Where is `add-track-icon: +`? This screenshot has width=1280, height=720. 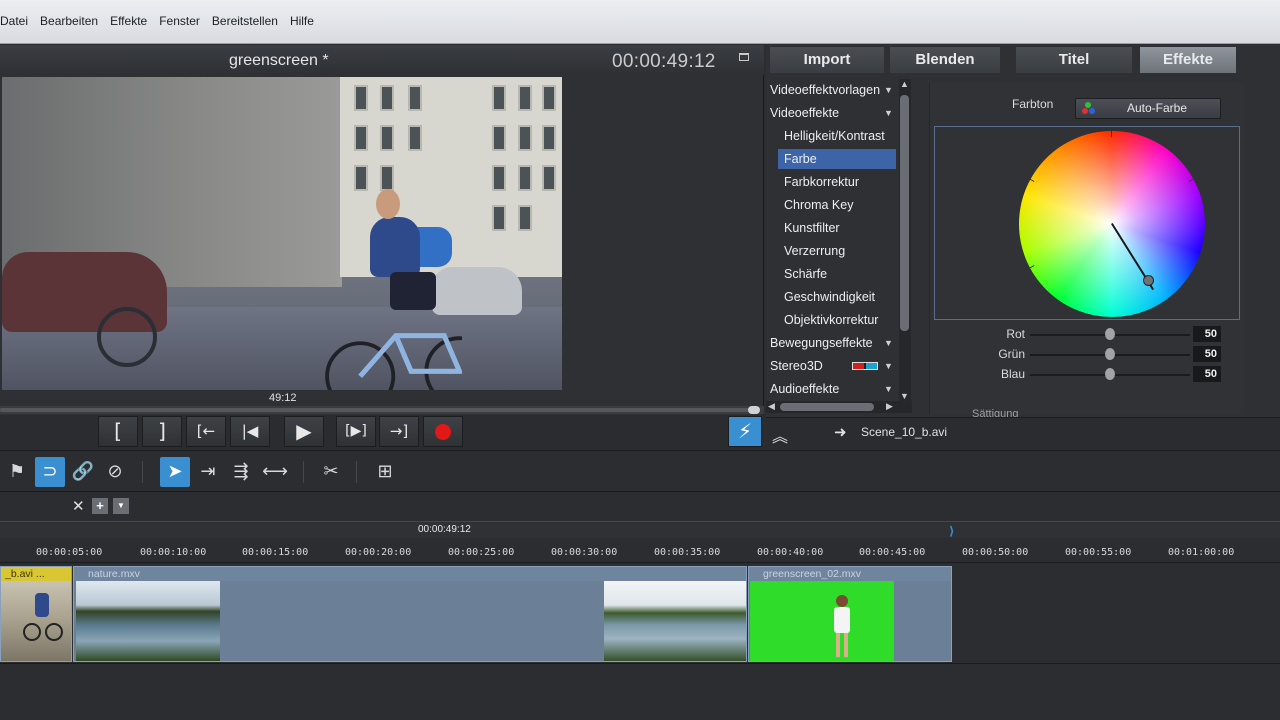
add-track-icon: + is located at coordinates (100, 506).